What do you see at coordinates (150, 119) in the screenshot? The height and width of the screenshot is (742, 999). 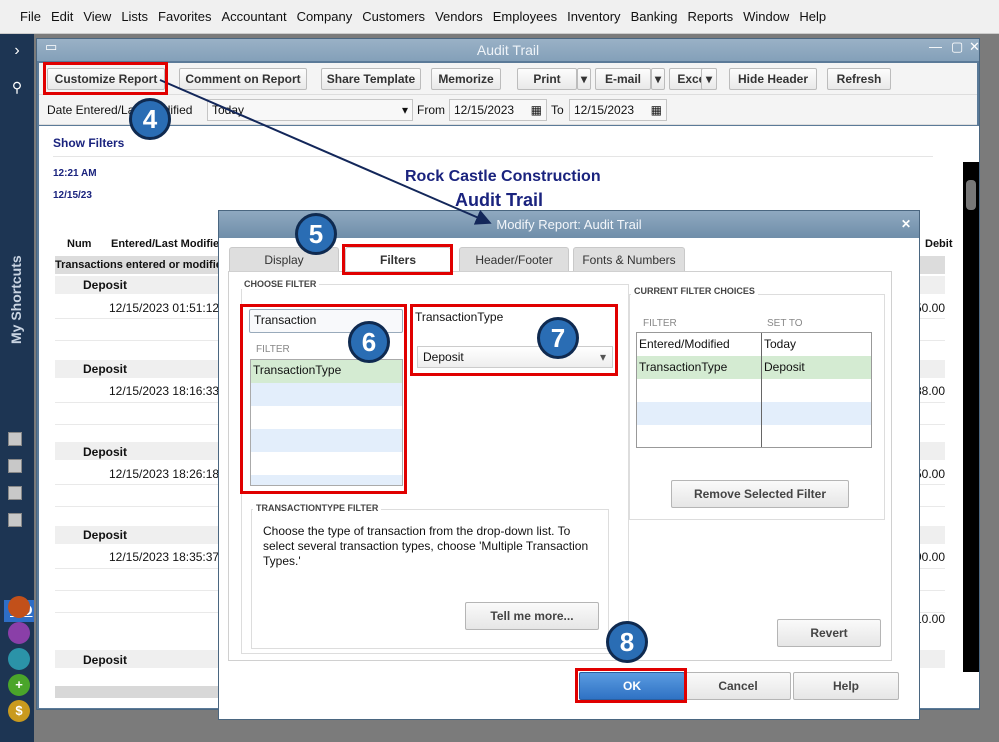 I see `step-badge-4: 4` at bounding box center [150, 119].